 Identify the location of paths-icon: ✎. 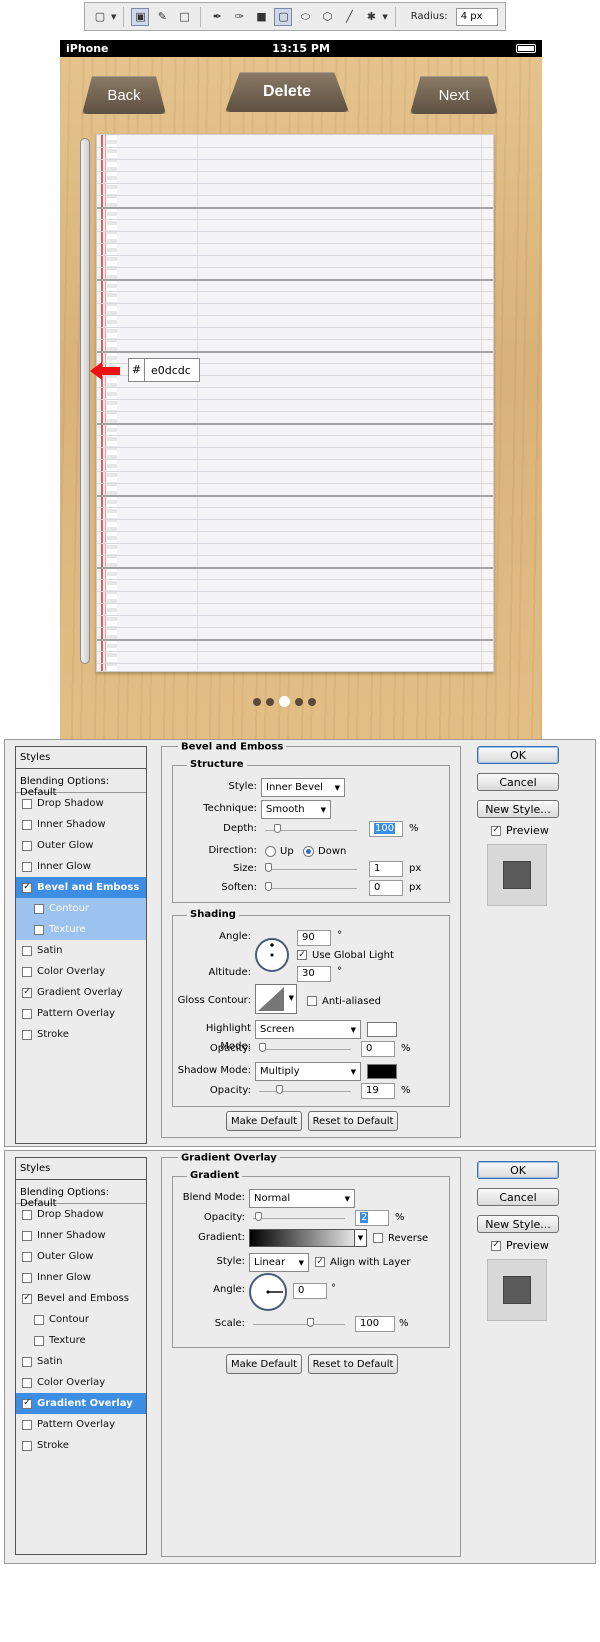
(162, 17).